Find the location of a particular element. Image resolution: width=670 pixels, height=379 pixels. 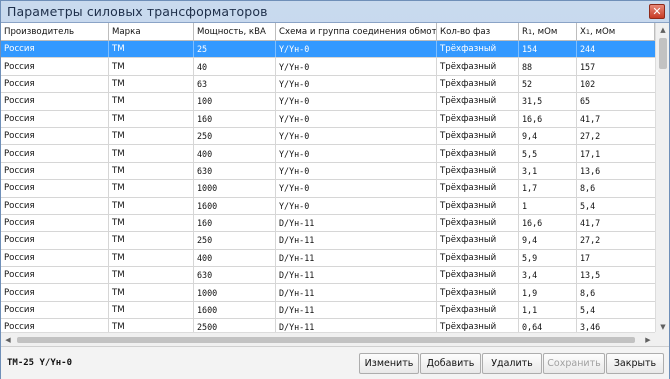

table-row: Россия ТМ 160 D/Yн-11 Трёхфазный 16,6 41,7 is located at coordinates (328, 223).